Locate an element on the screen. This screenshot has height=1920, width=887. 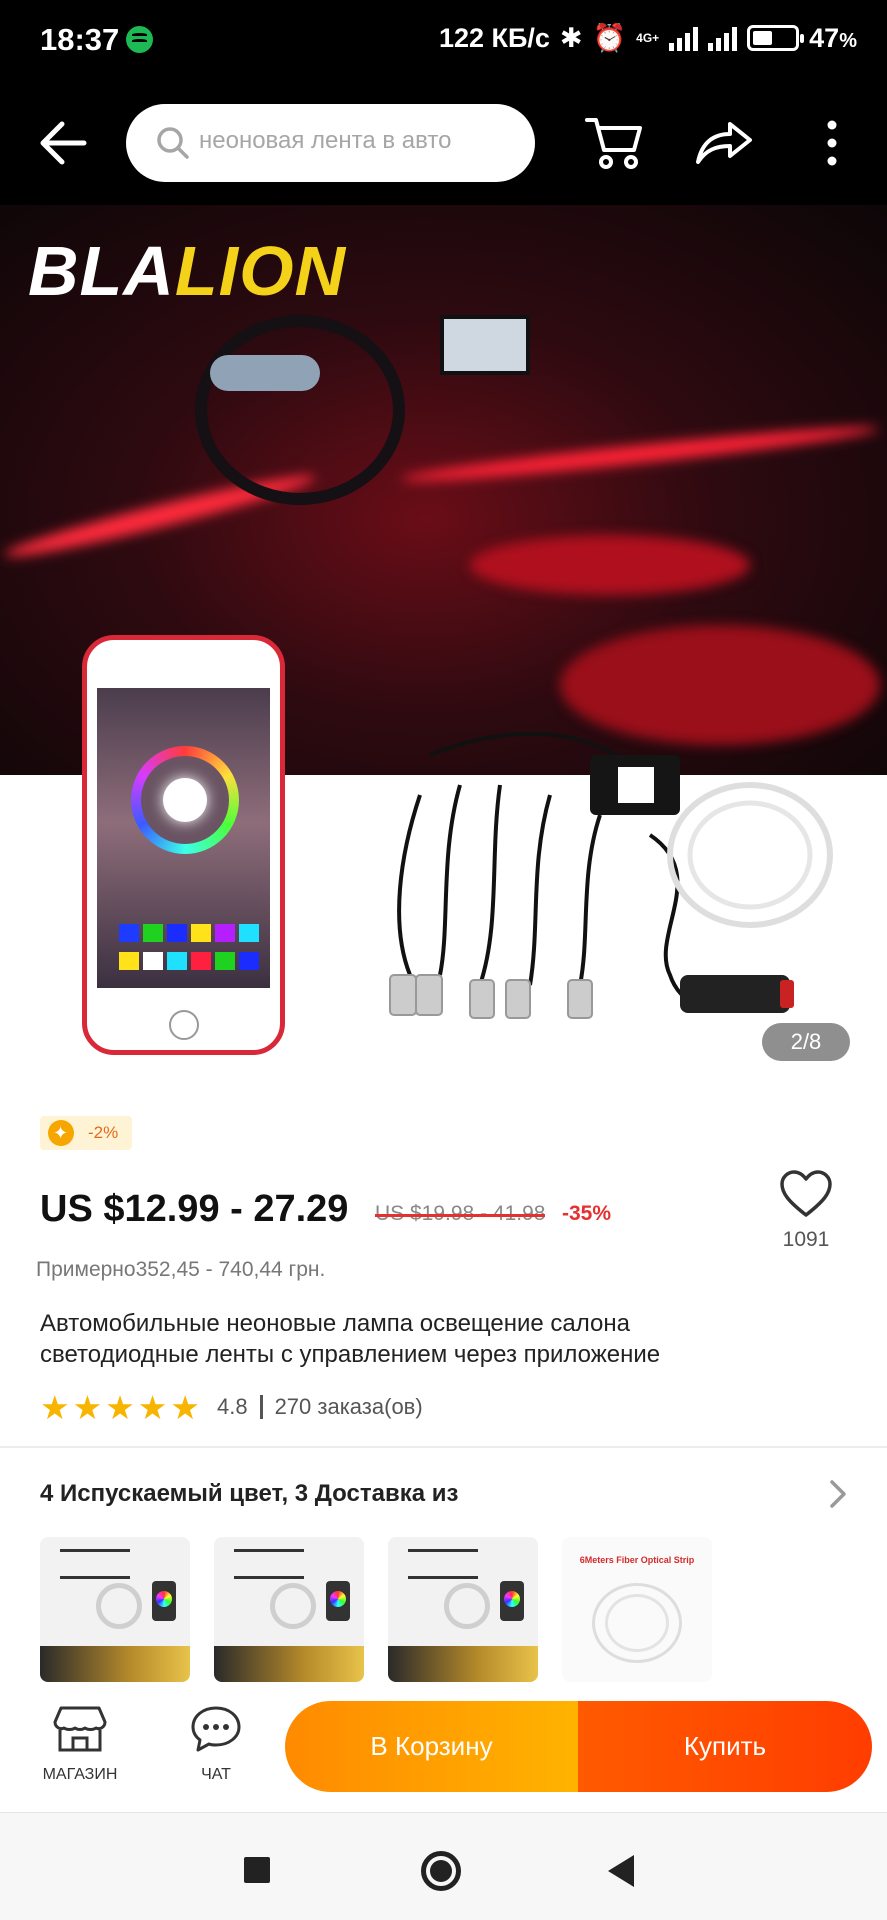
color-swatches is located at coordinates (189, 933).